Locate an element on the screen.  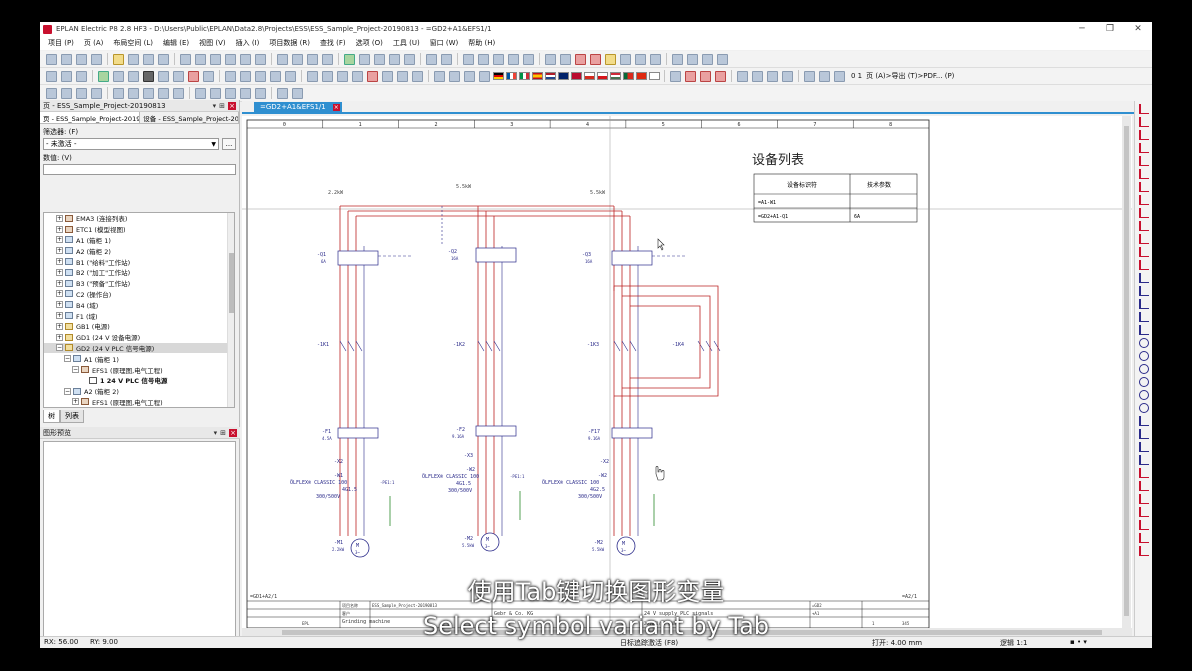
route-b-icon is located at coordinates (757, 76).